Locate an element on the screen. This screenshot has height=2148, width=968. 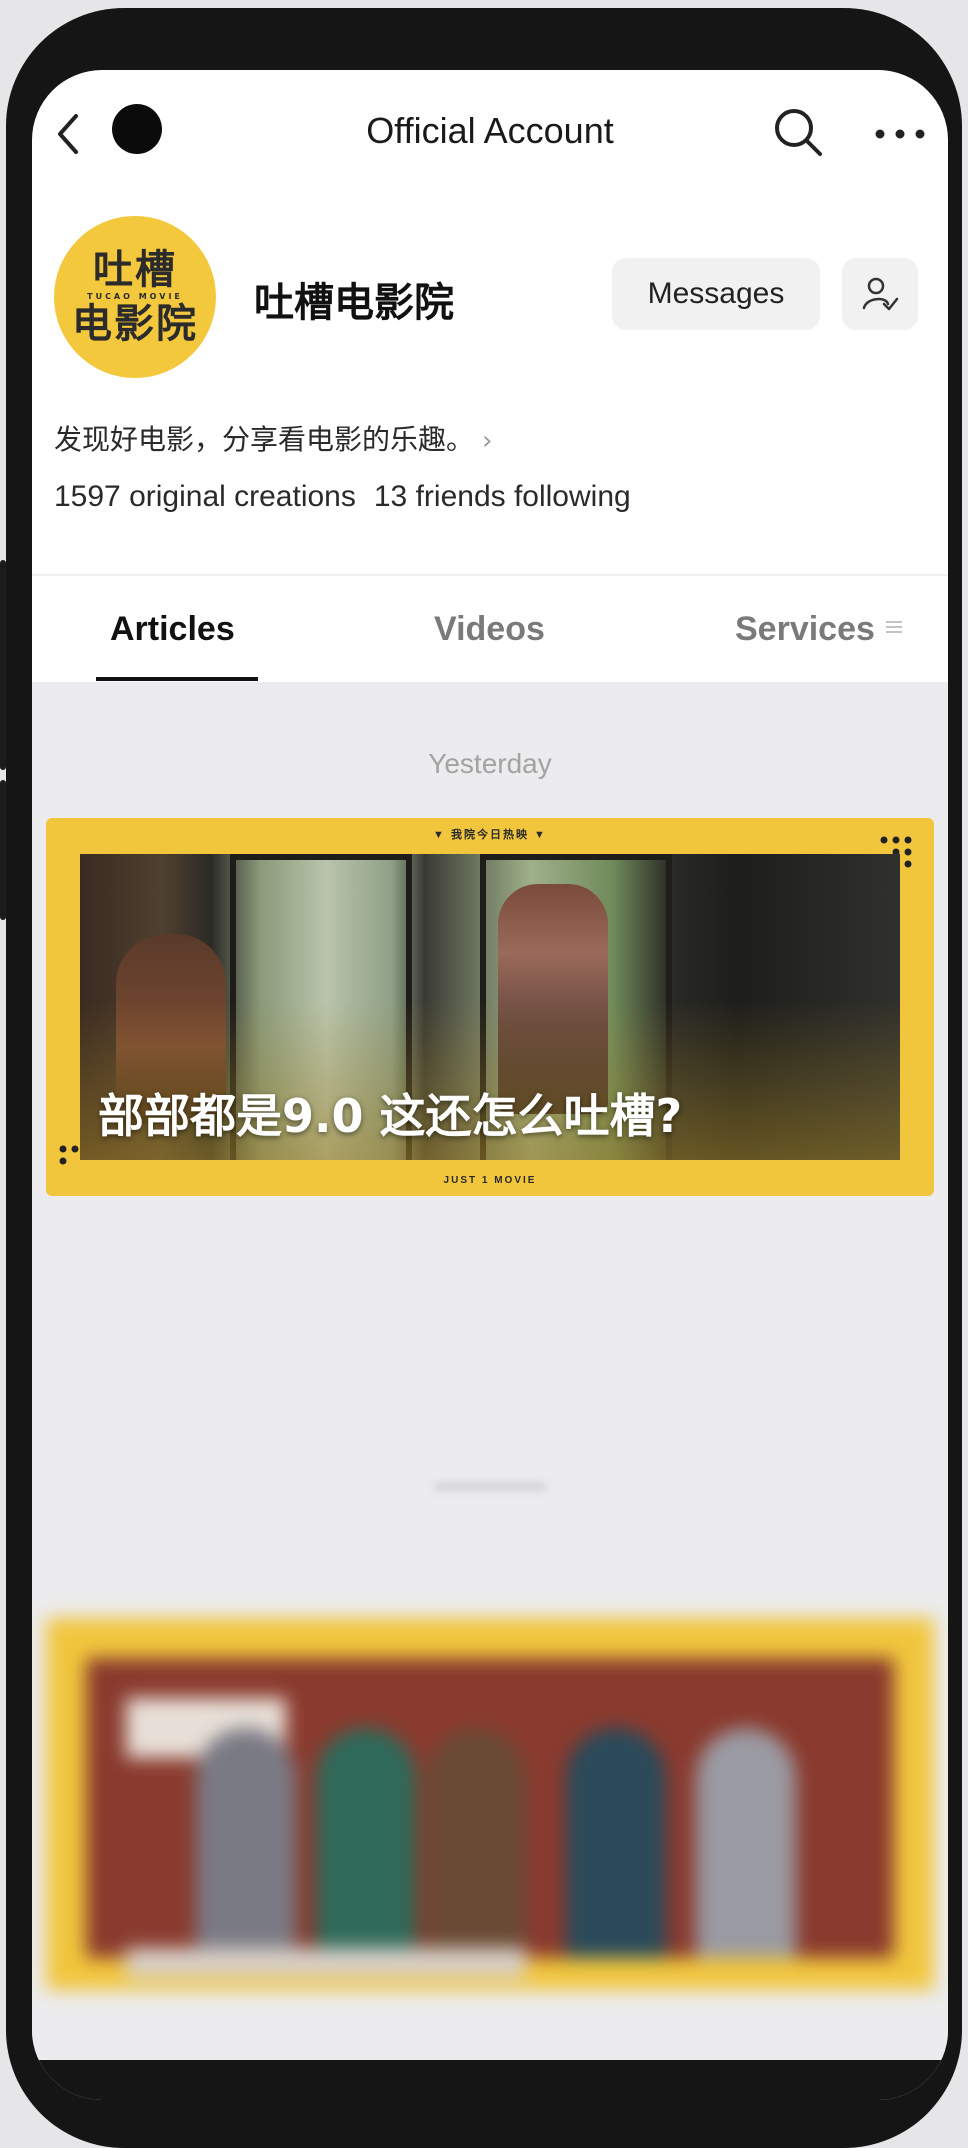
follow-button is located at coordinates (880, 294).